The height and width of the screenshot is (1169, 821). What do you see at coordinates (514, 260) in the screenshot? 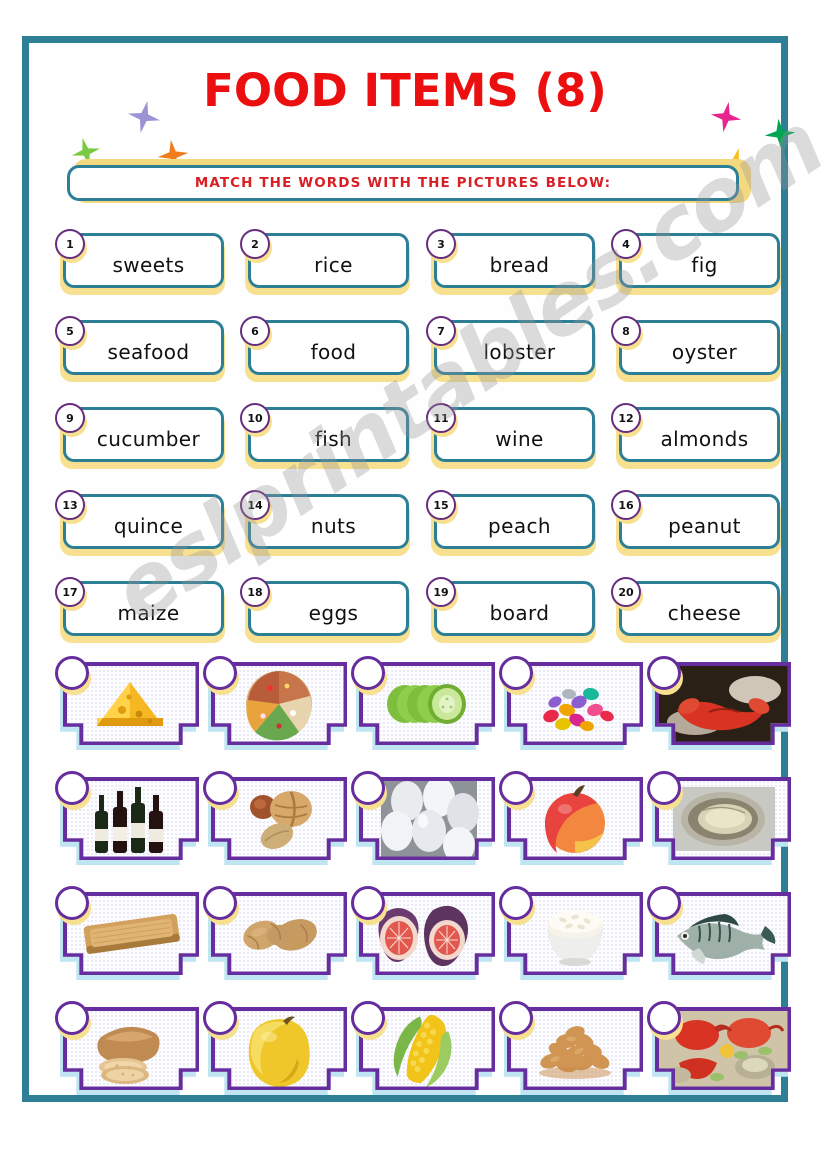
I see `word-card-box: bread` at bounding box center [514, 260].